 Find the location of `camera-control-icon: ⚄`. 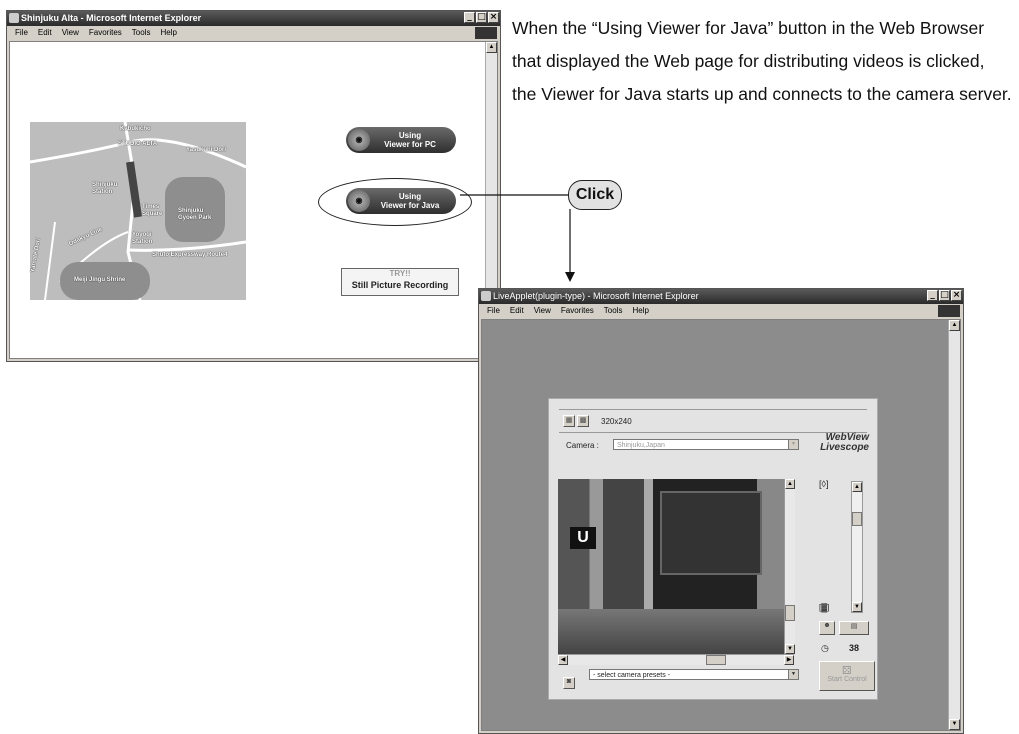

camera-control-icon: ⚄ is located at coordinates (847, 671).